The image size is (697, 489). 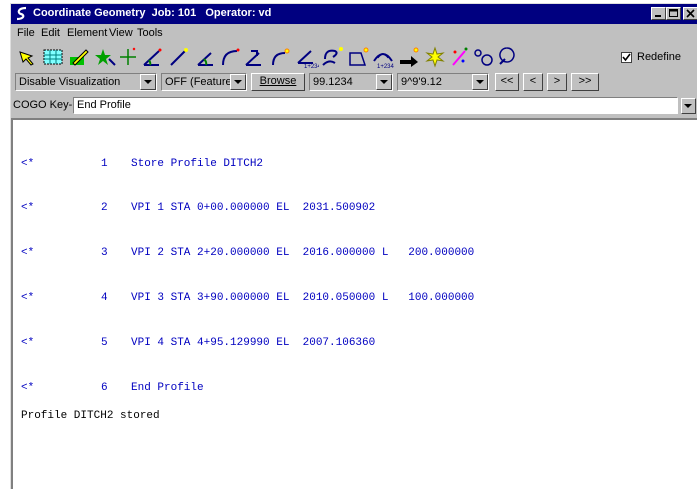 I want to click on box-spark-icon, so click(x=359, y=56).